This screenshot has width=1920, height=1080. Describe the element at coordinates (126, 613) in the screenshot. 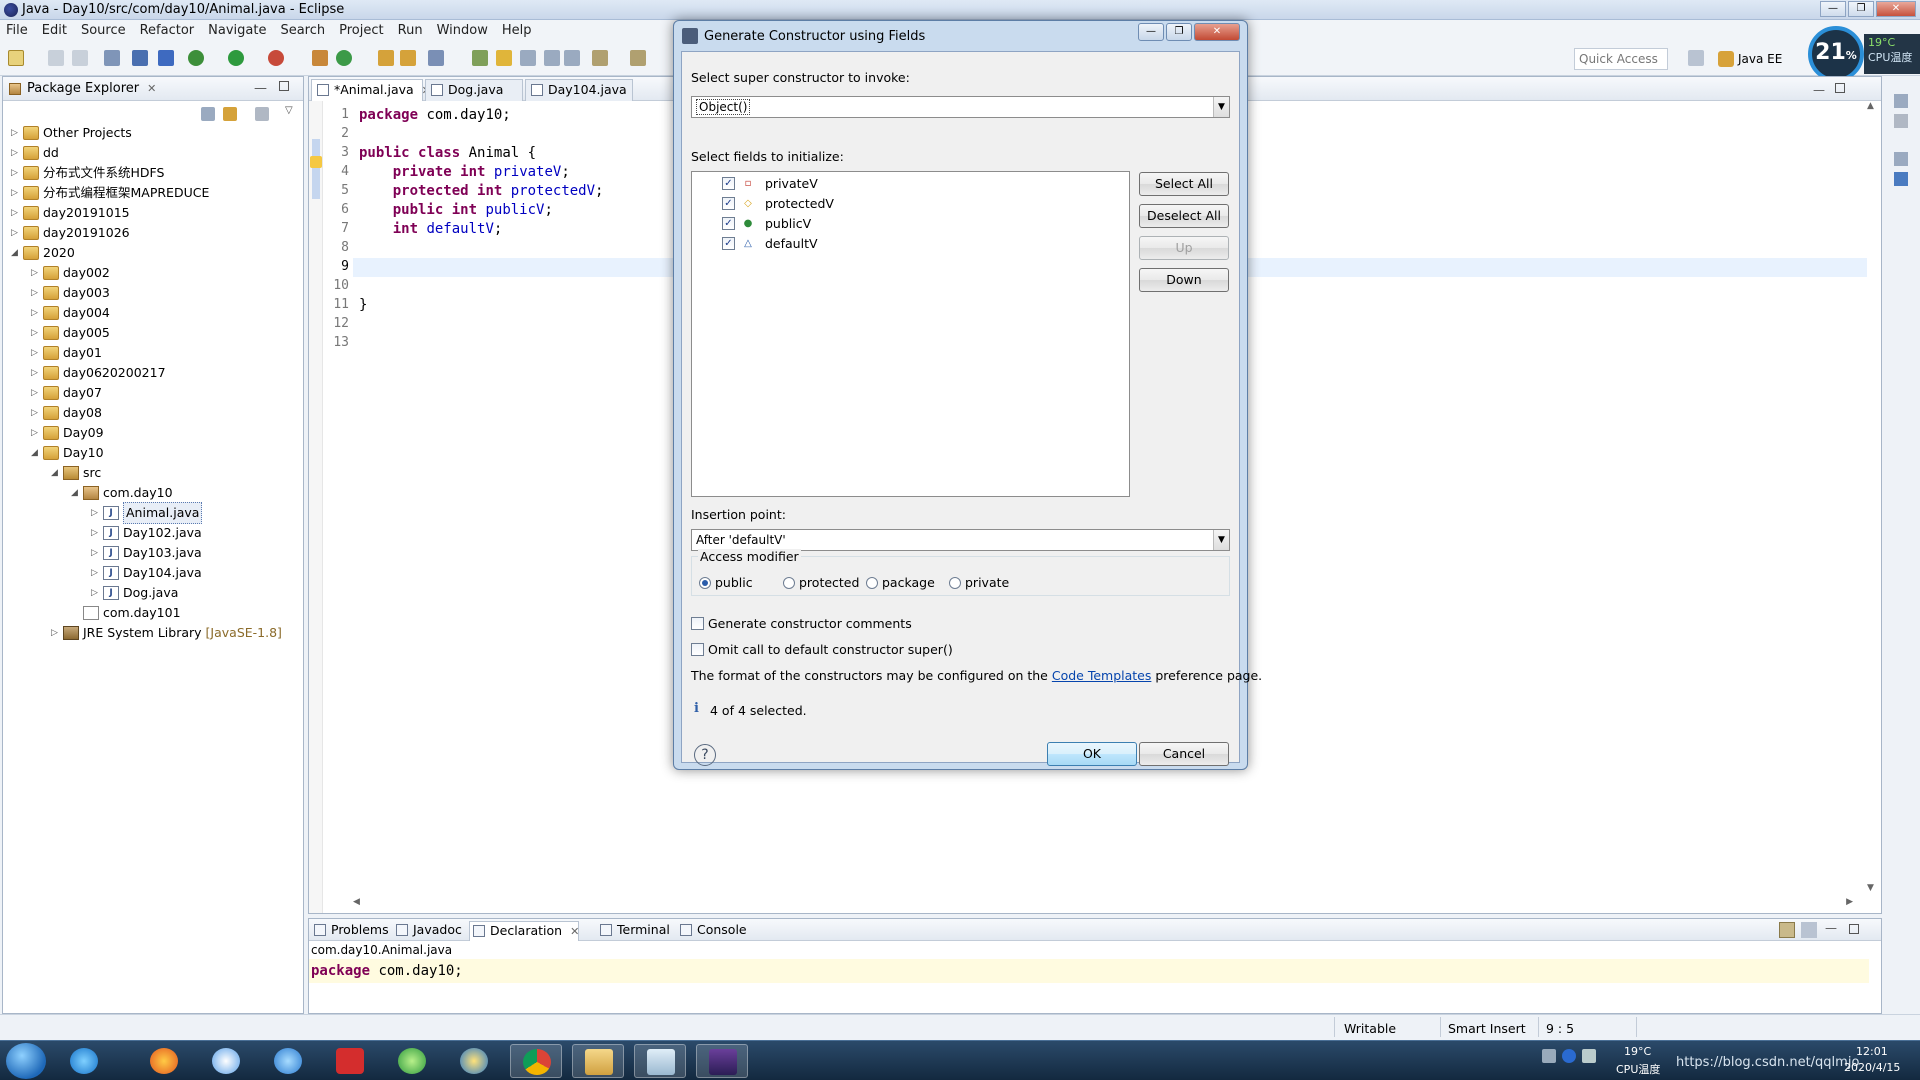

I see `tree-node-com-day101: com.day101` at that location.